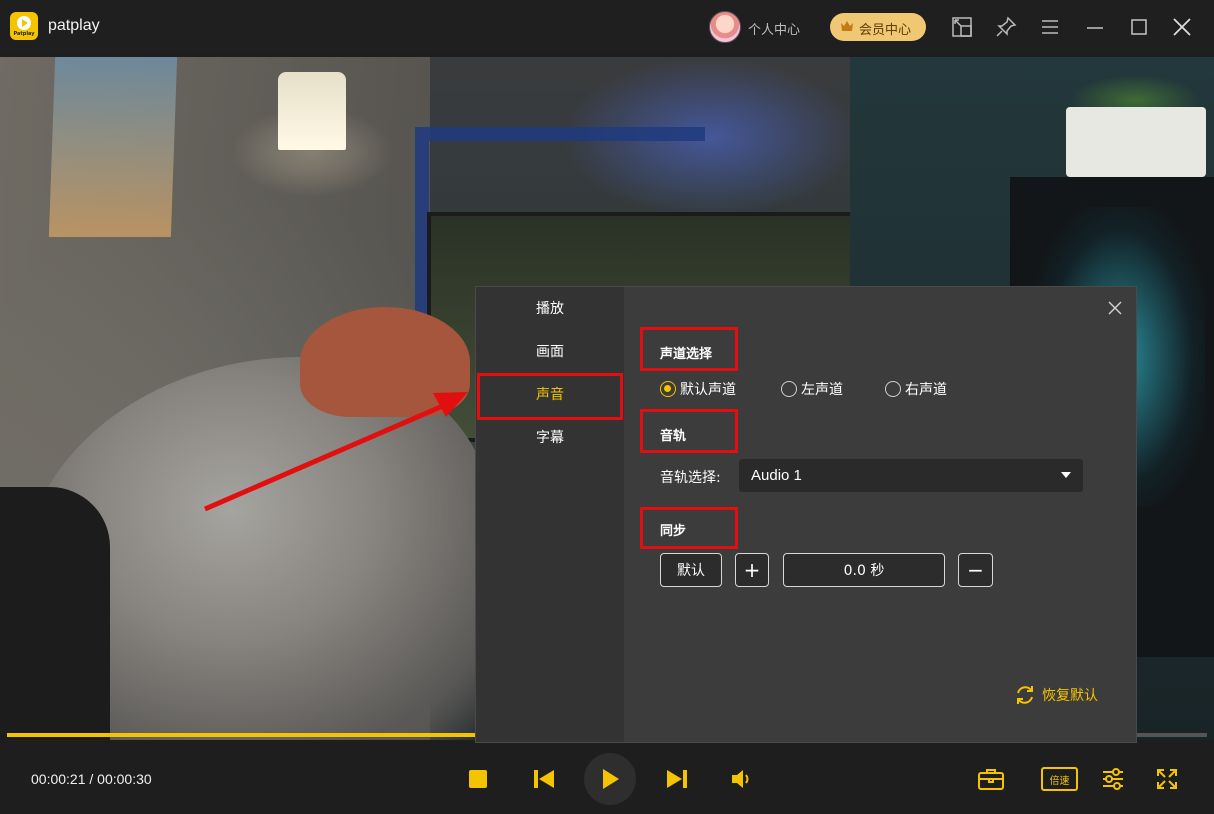 This screenshot has height=814, width=1214. What do you see at coordinates (550, 396) in the screenshot?
I see `highlight-box-audio-nav` at bounding box center [550, 396].